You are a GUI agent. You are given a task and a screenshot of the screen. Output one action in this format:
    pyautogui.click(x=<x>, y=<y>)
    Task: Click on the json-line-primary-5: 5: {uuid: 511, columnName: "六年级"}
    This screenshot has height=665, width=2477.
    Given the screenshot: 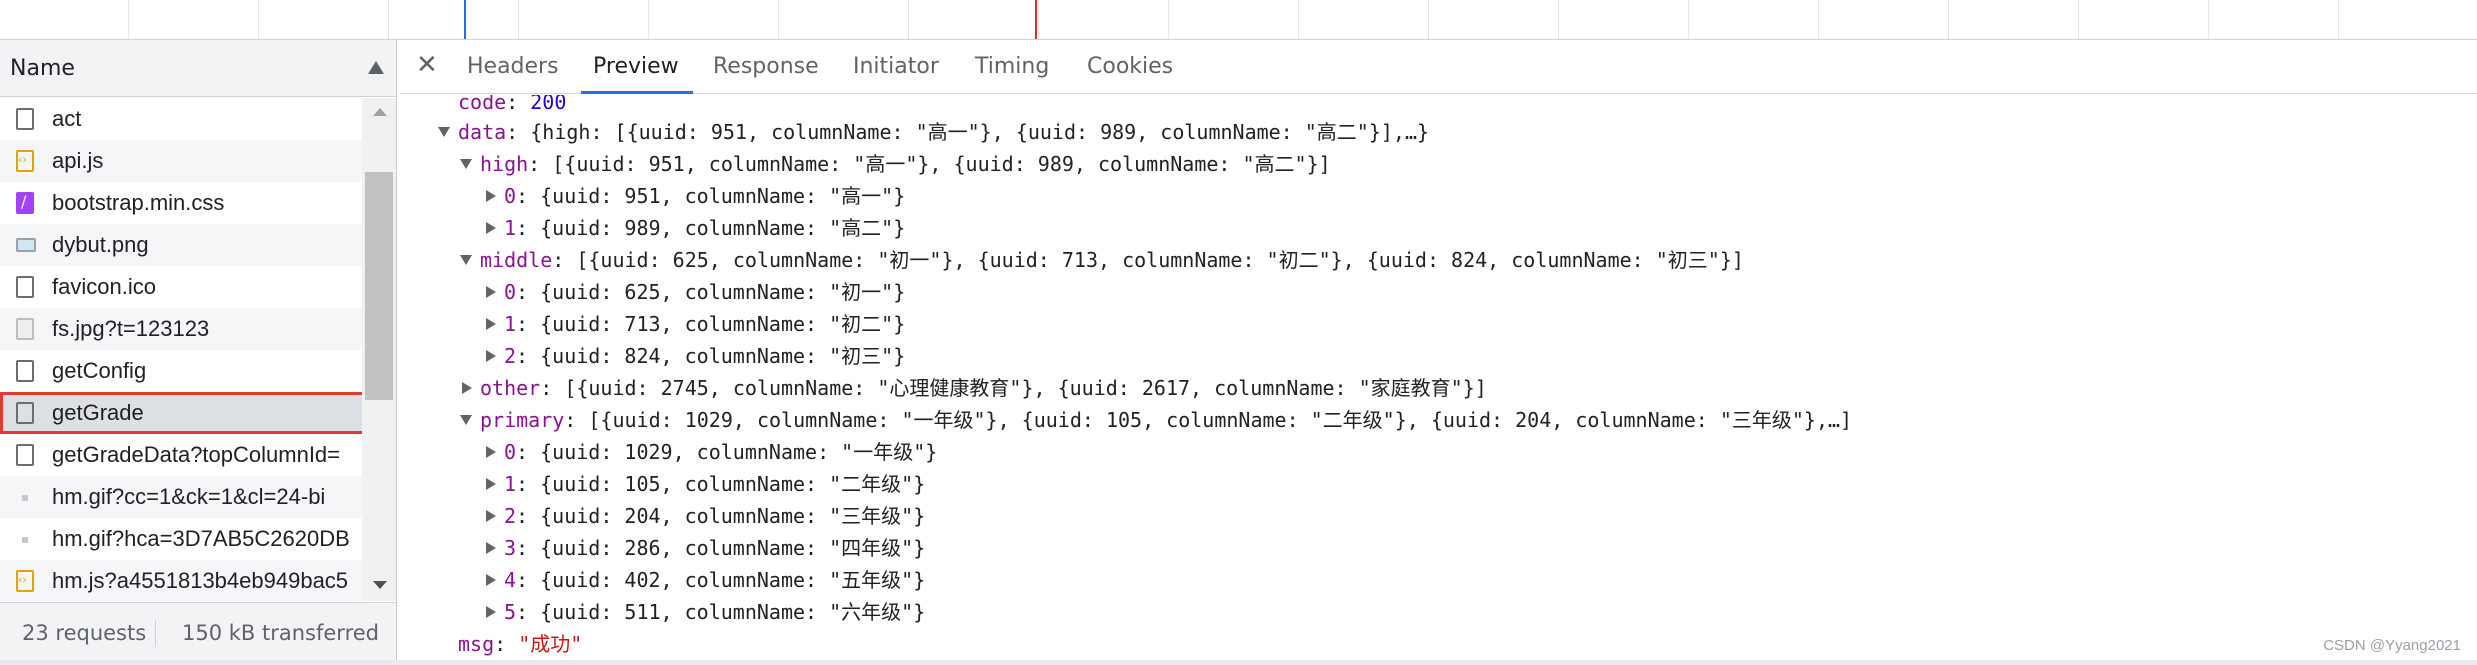 What is the action you would take?
    pyautogui.click(x=705, y=612)
    